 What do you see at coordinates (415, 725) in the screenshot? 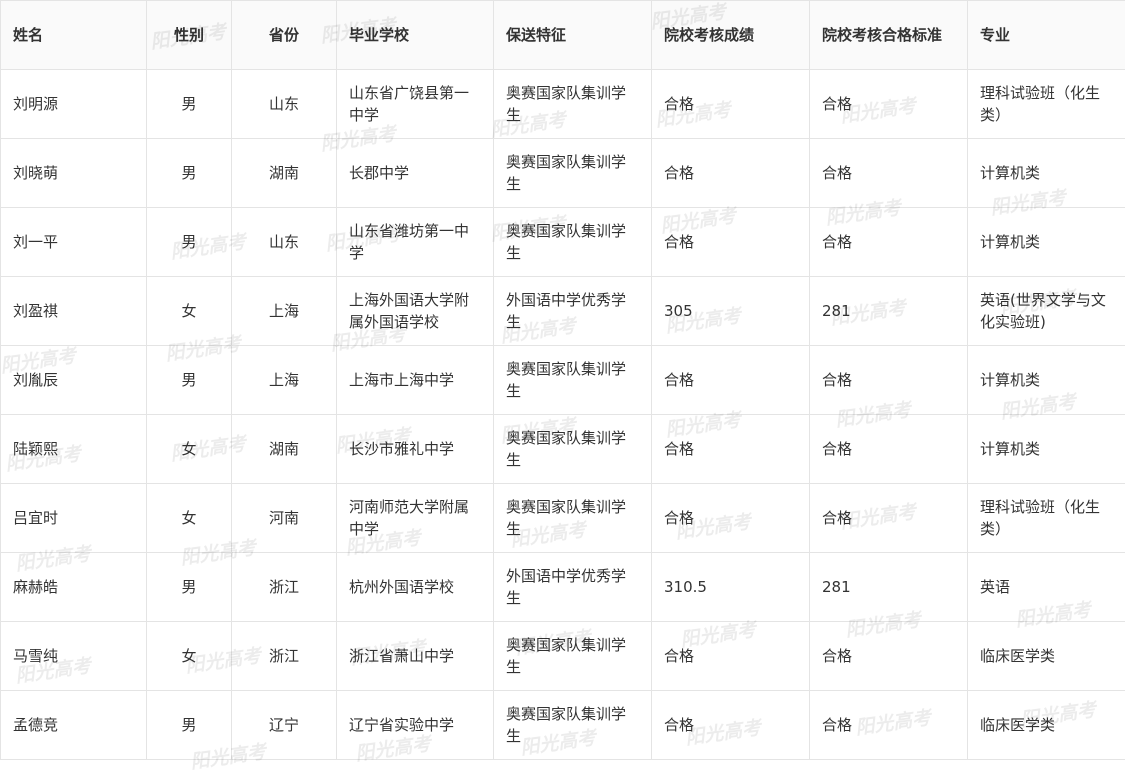
I see `cell-school: 辽宁省实验中学` at bounding box center [415, 725].